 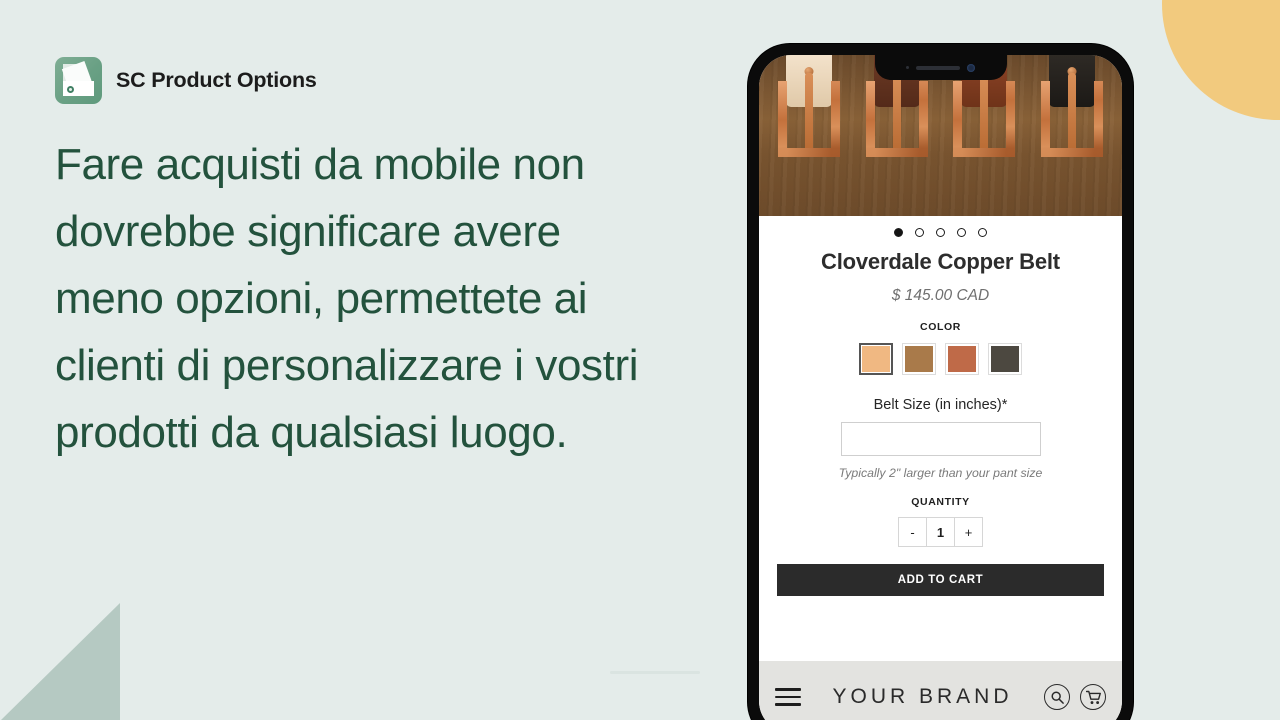 What do you see at coordinates (940, 295) in the screenshot?
I see `product-price: $ 145.00 CAD` at bounding box center [940, 295].